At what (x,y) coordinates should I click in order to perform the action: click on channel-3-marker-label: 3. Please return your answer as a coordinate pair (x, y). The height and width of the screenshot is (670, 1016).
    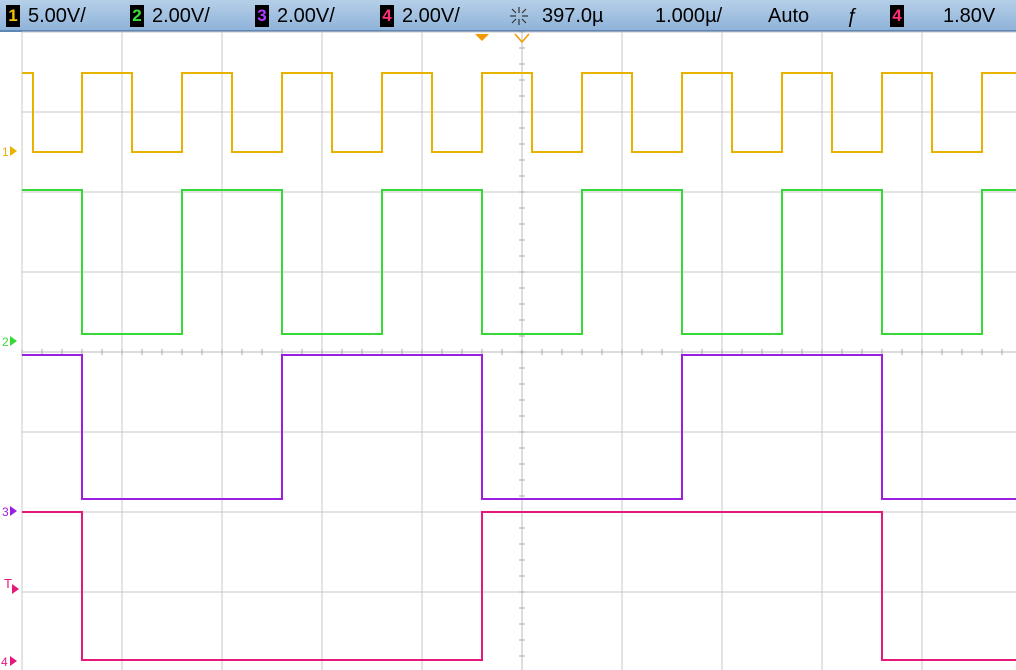
    Looking at the image, I should click on (5, 512).